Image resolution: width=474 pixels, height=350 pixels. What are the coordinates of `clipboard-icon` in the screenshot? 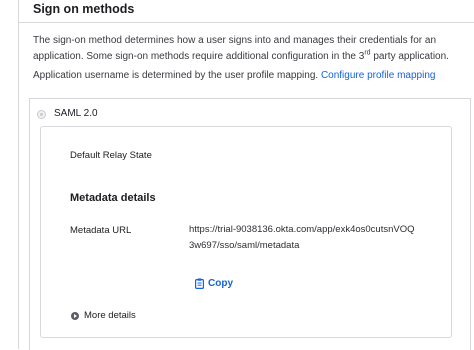 It's located at (199, 283).